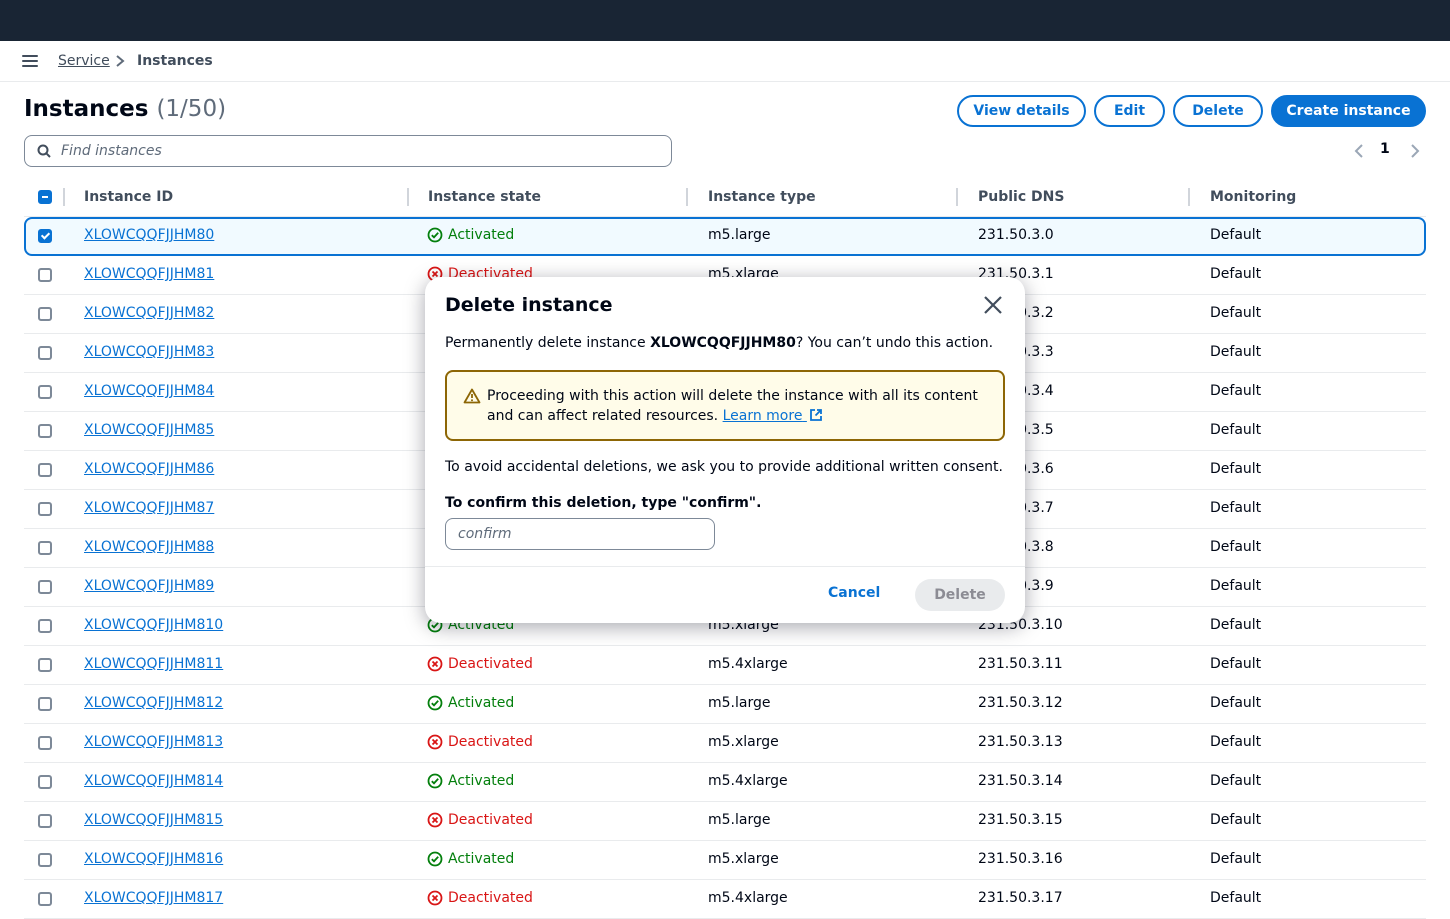 This screenshot has height=919, width=1450. What do you see at coordinates (153, 898) in the screenshot?
I see `instance-id-link: XLOWCQQFJJHM817` at bounding box center [153, 898].